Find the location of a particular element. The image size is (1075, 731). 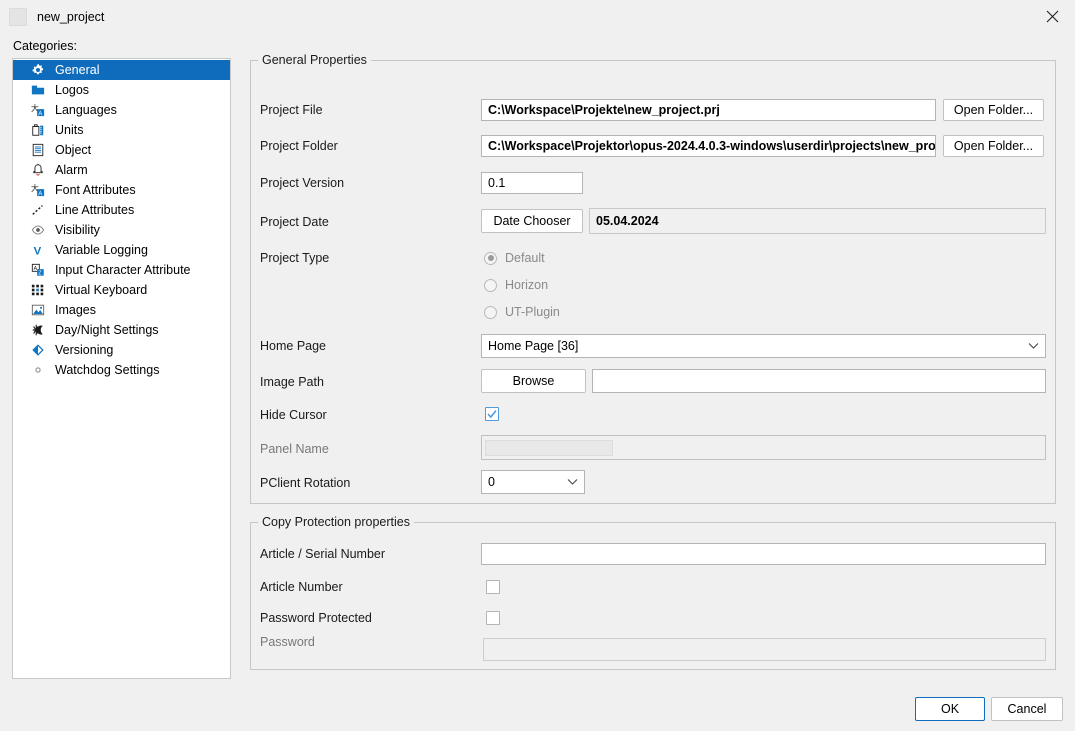

project-type-label: Project Type is located at coordinates (295, 258).